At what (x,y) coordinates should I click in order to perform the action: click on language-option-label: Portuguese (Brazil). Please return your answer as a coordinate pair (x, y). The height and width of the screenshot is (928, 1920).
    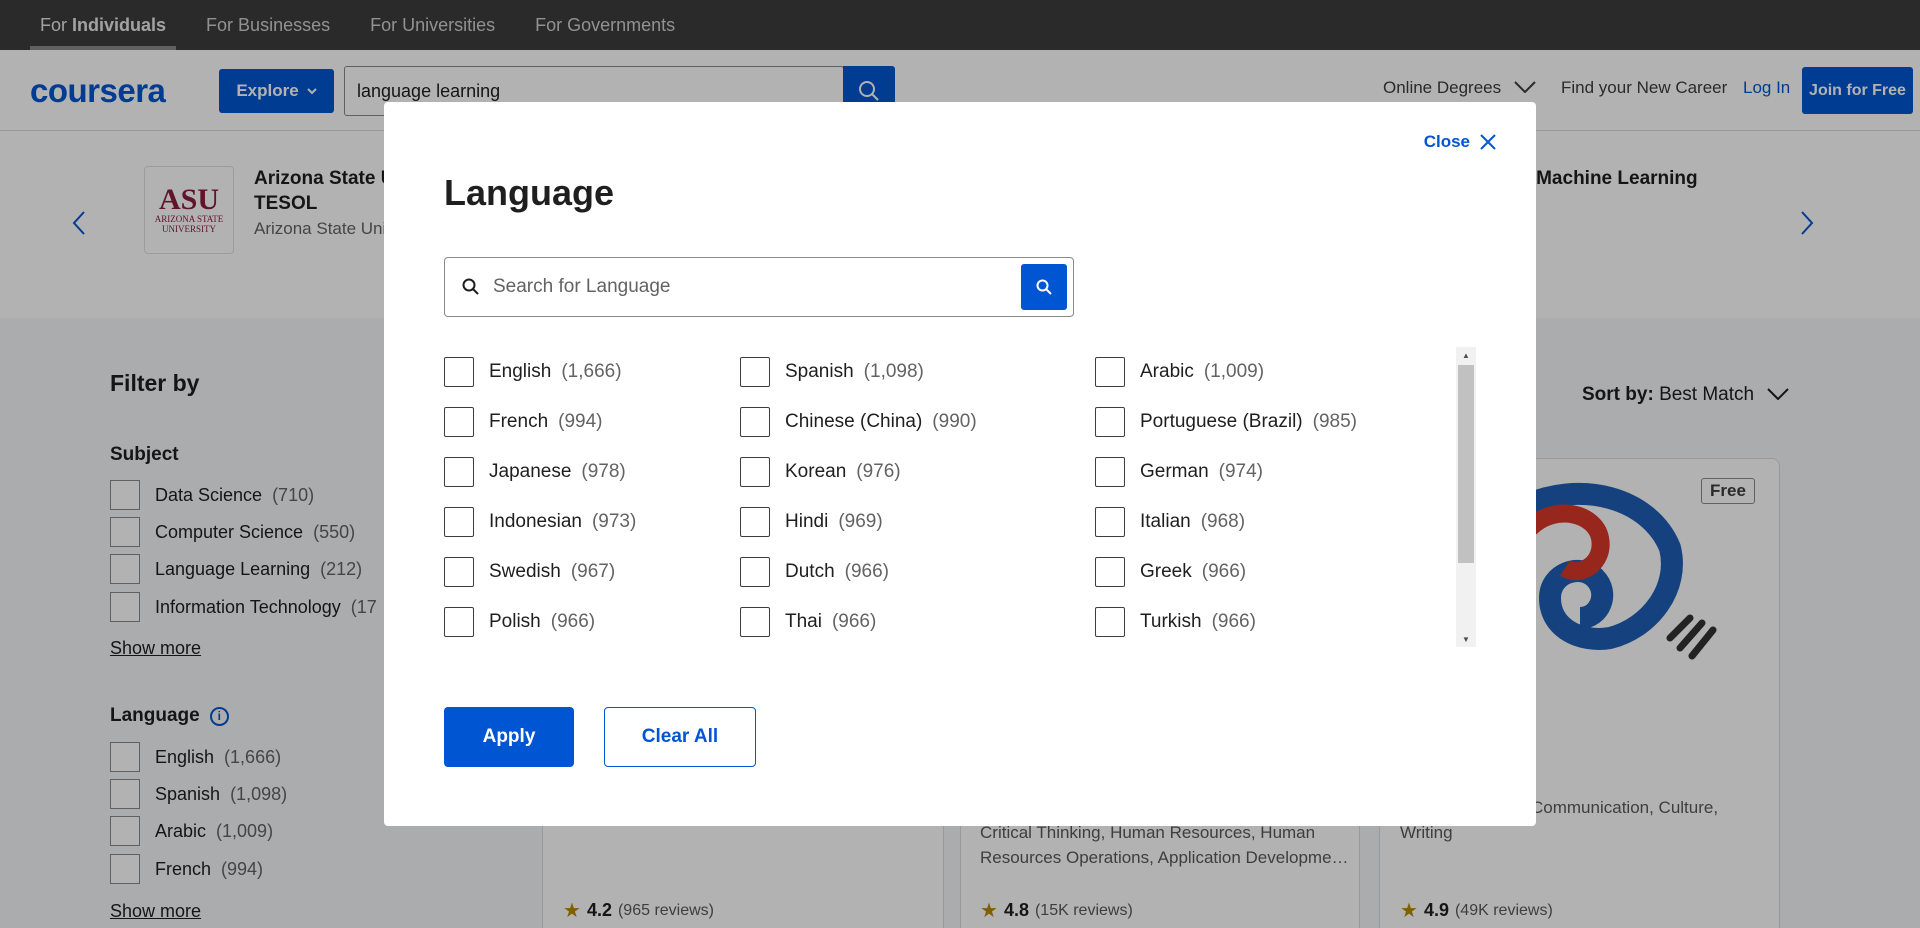
    Looking at the image, I should click on (1221, 421).